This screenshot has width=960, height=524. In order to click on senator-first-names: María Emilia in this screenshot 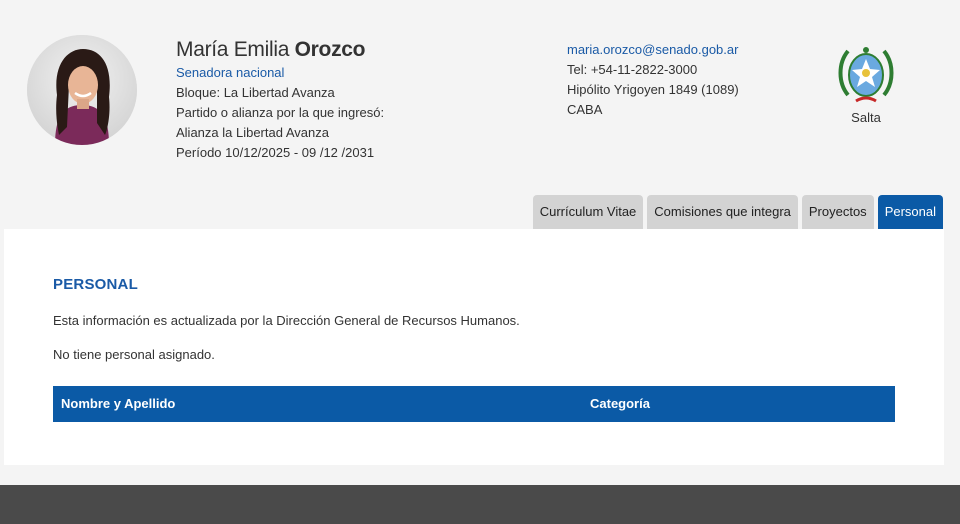, I will do `click(233, 49)`.